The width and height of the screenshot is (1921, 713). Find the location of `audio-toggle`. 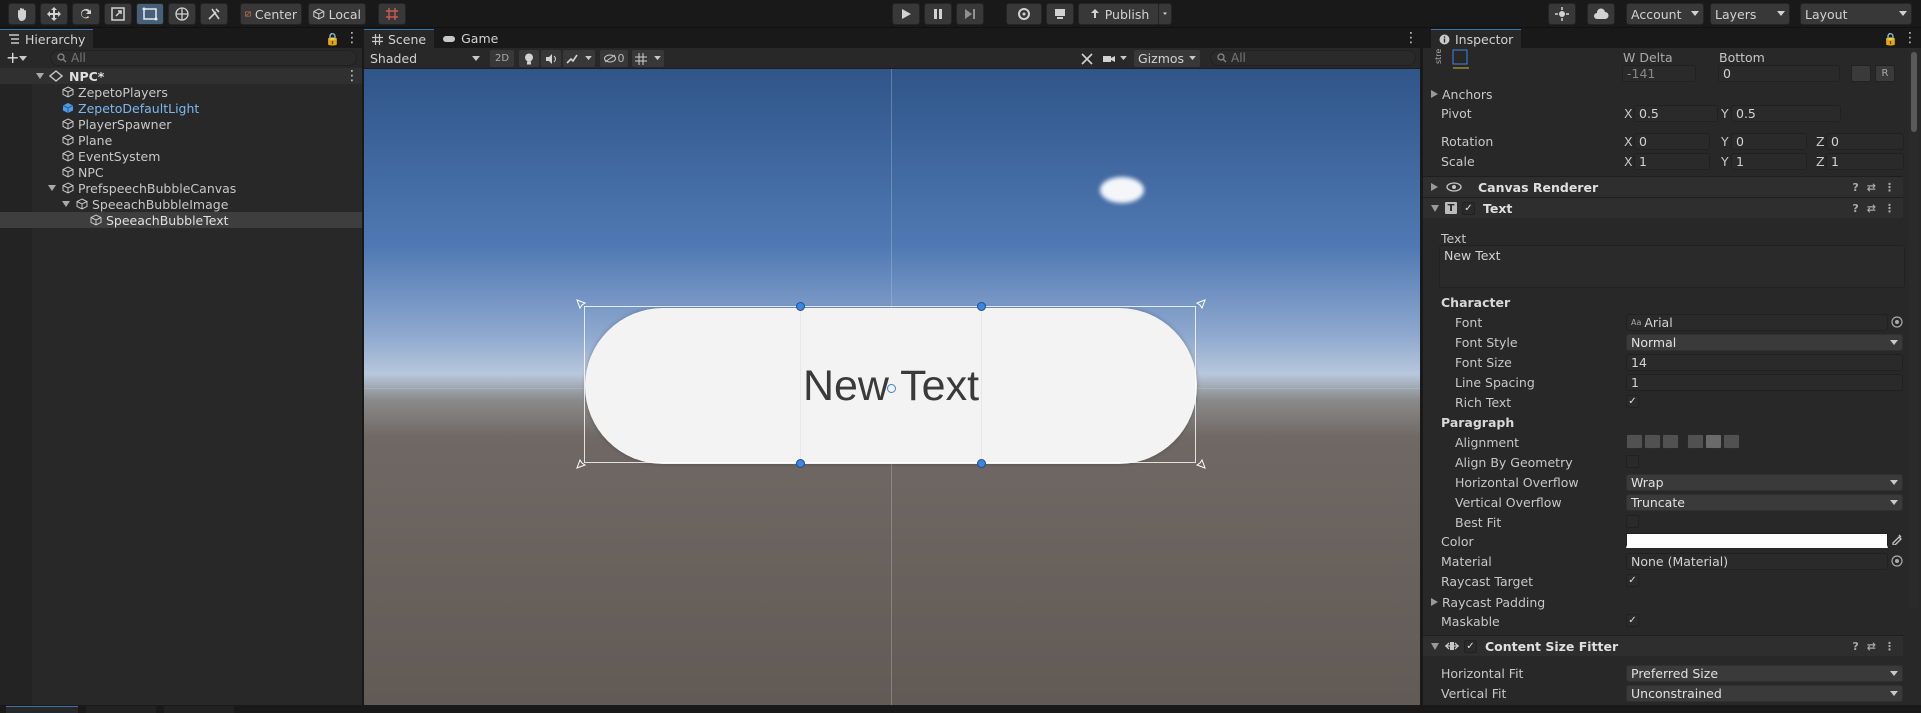

audio-toggle is located at coordinates (551, 58).